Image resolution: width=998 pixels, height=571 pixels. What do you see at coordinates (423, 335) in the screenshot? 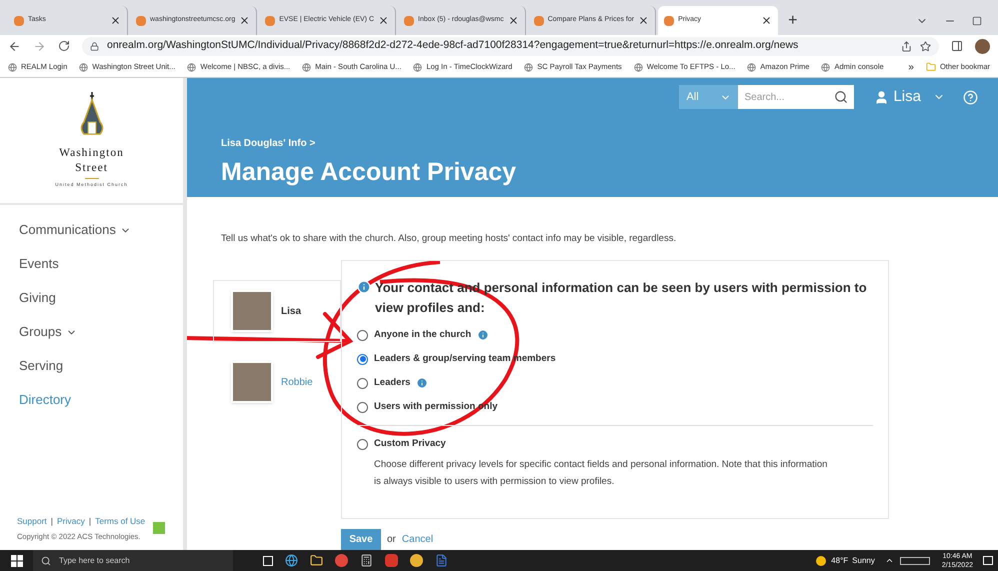
I see `option-label: Anyone in the church` at bounding box center [423, 335].